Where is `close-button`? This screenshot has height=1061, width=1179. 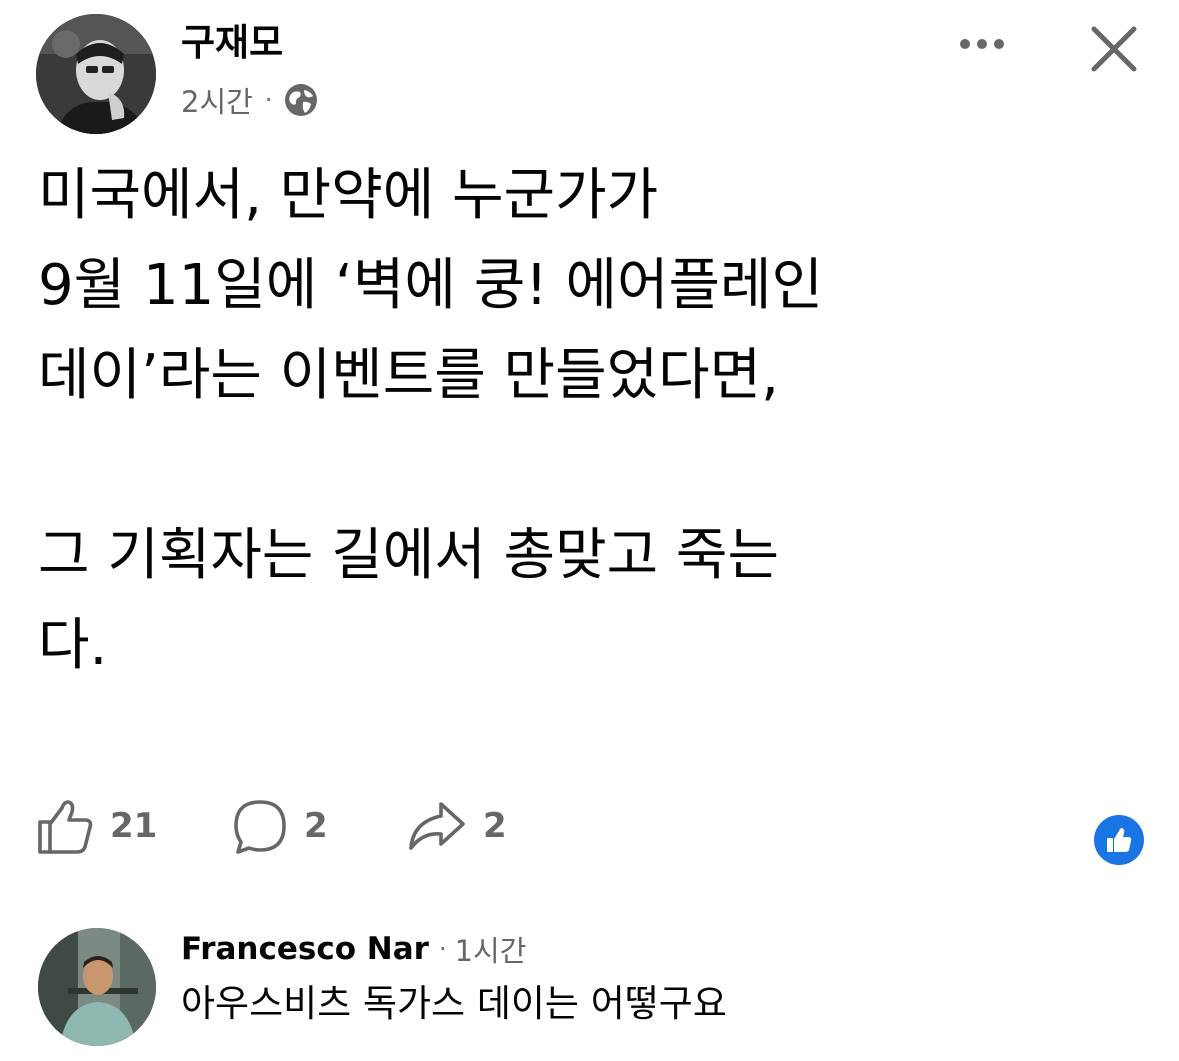 close-button is located at coordinates (1114, 49).